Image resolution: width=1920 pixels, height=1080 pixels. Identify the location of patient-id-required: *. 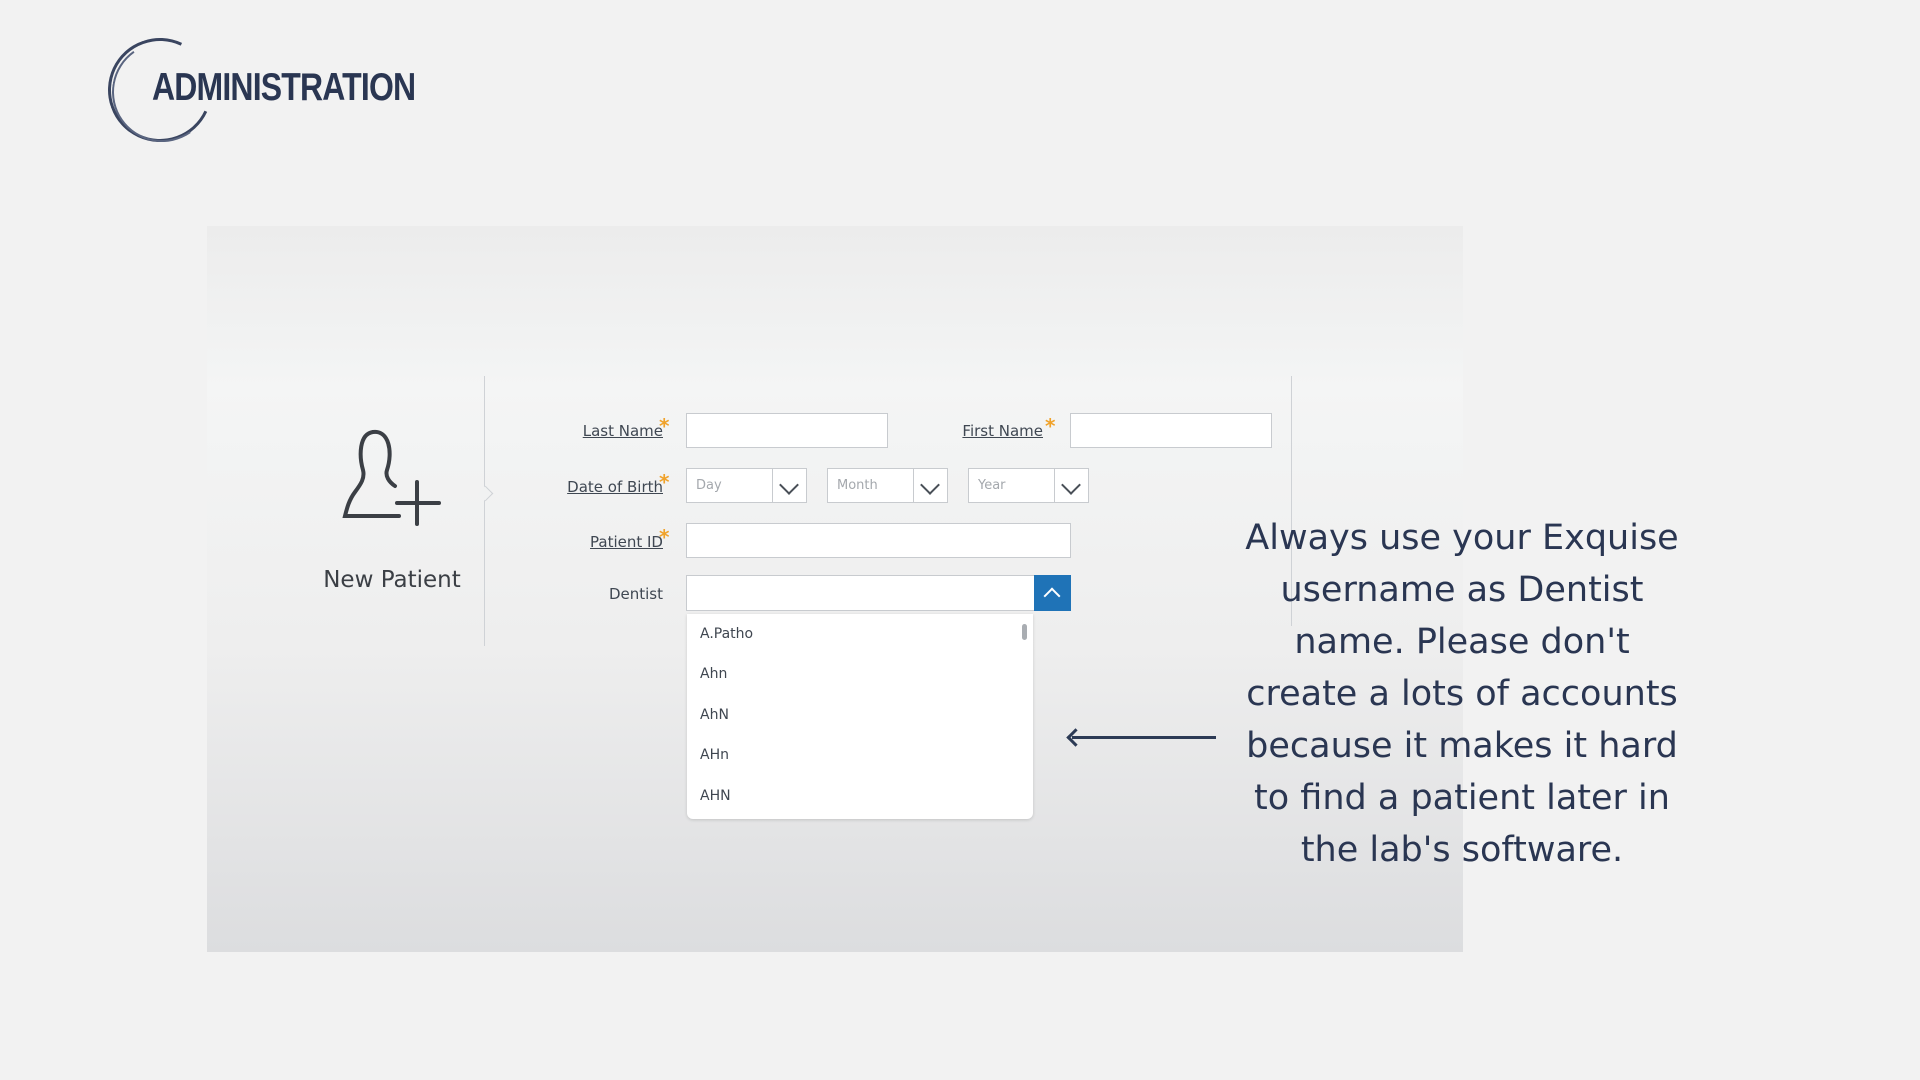
(664, 537).